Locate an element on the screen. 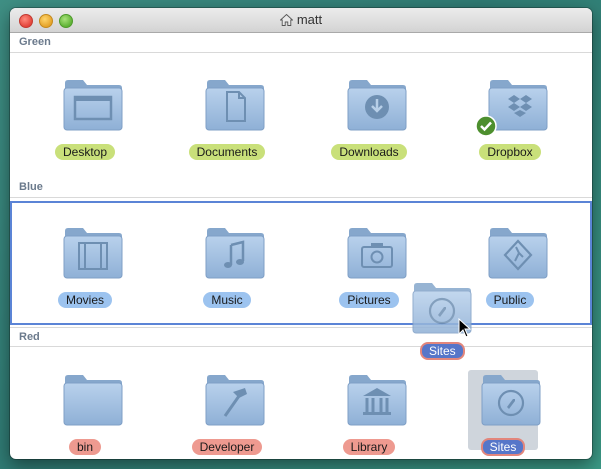  folder-label: Desktop is located at coordinates (85, 152).